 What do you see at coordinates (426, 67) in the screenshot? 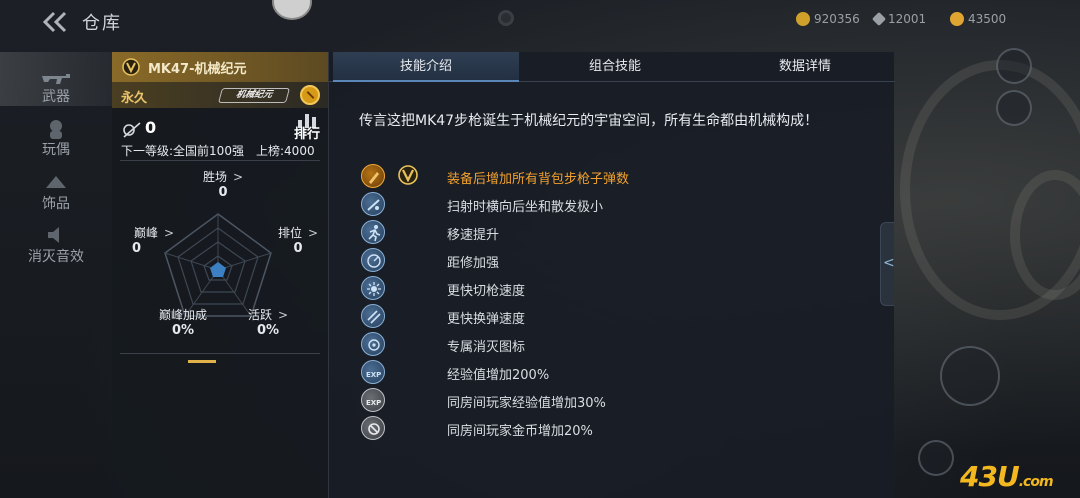
I see `tab-skill-intro: 技能介绍` at bounding box center [426, 67].